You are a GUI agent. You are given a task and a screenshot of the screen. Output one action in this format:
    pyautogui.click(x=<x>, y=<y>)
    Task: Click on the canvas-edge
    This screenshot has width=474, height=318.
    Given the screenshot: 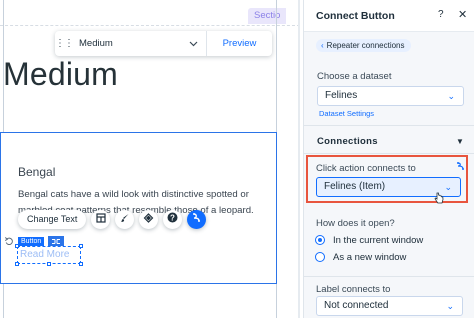 What is the action you would take?
    pyautogui.click(x=299, y=159)
    